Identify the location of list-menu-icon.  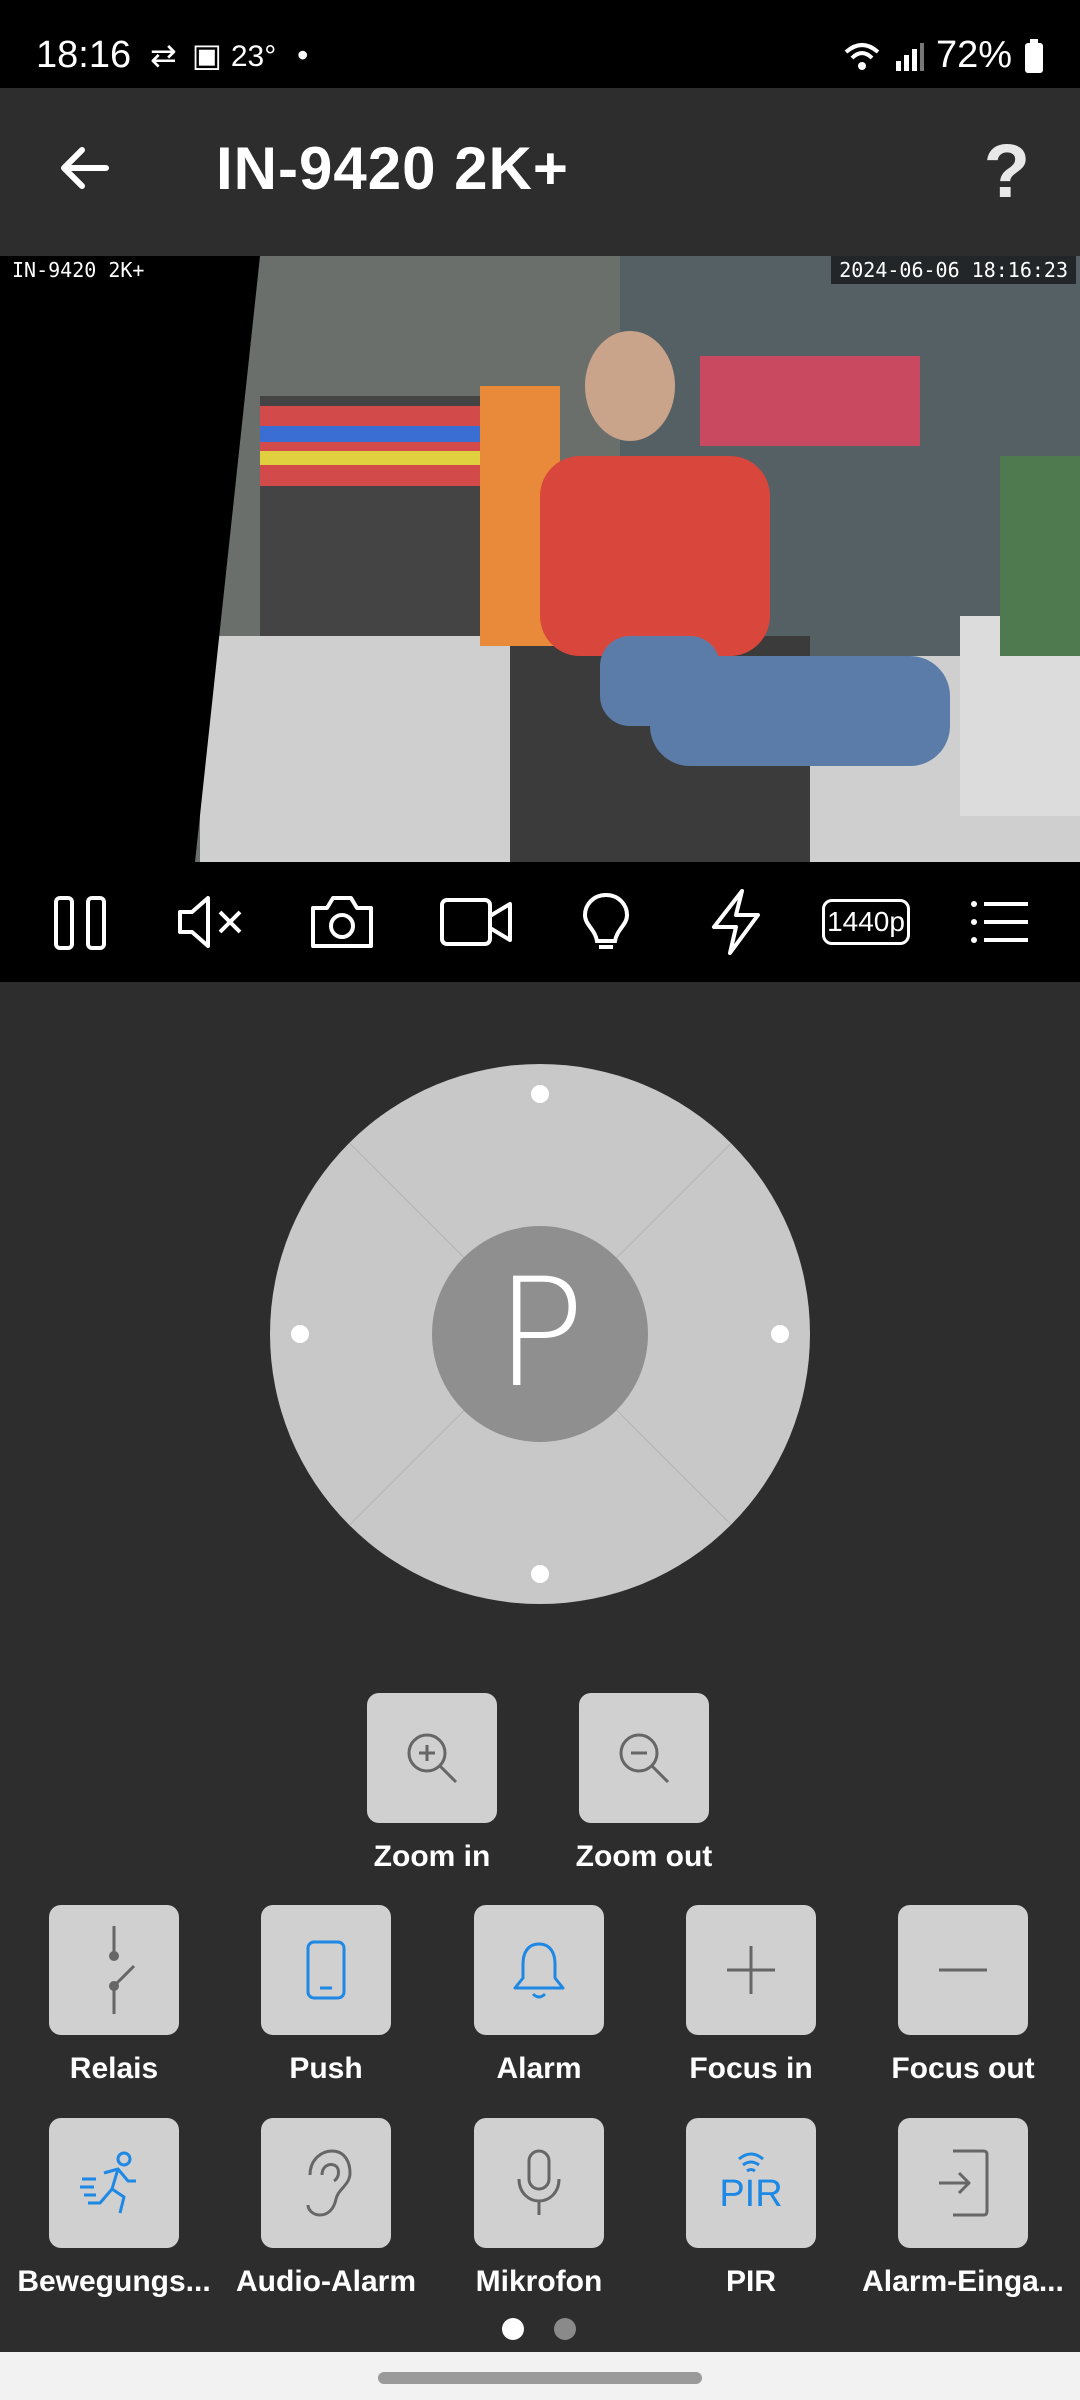
(999, 922).